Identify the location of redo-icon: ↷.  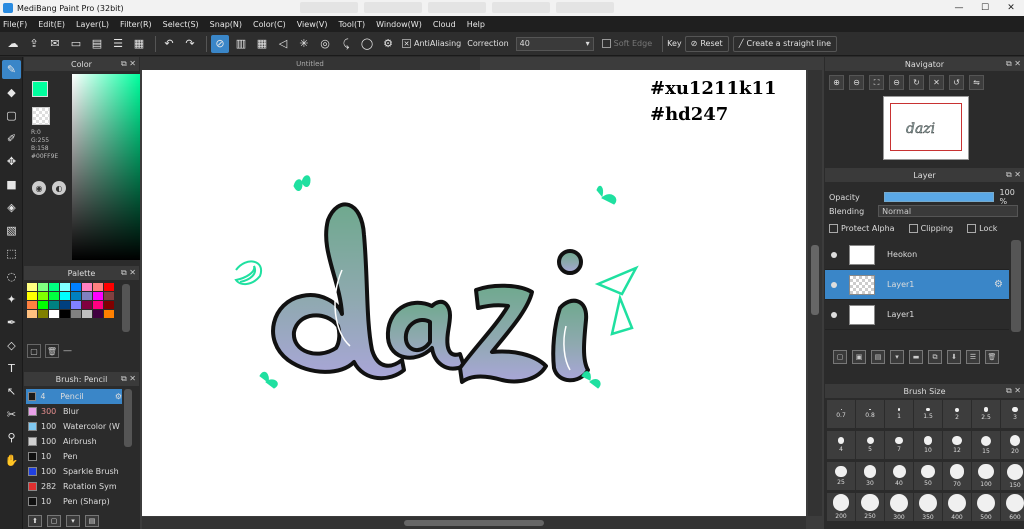
(190, 44).